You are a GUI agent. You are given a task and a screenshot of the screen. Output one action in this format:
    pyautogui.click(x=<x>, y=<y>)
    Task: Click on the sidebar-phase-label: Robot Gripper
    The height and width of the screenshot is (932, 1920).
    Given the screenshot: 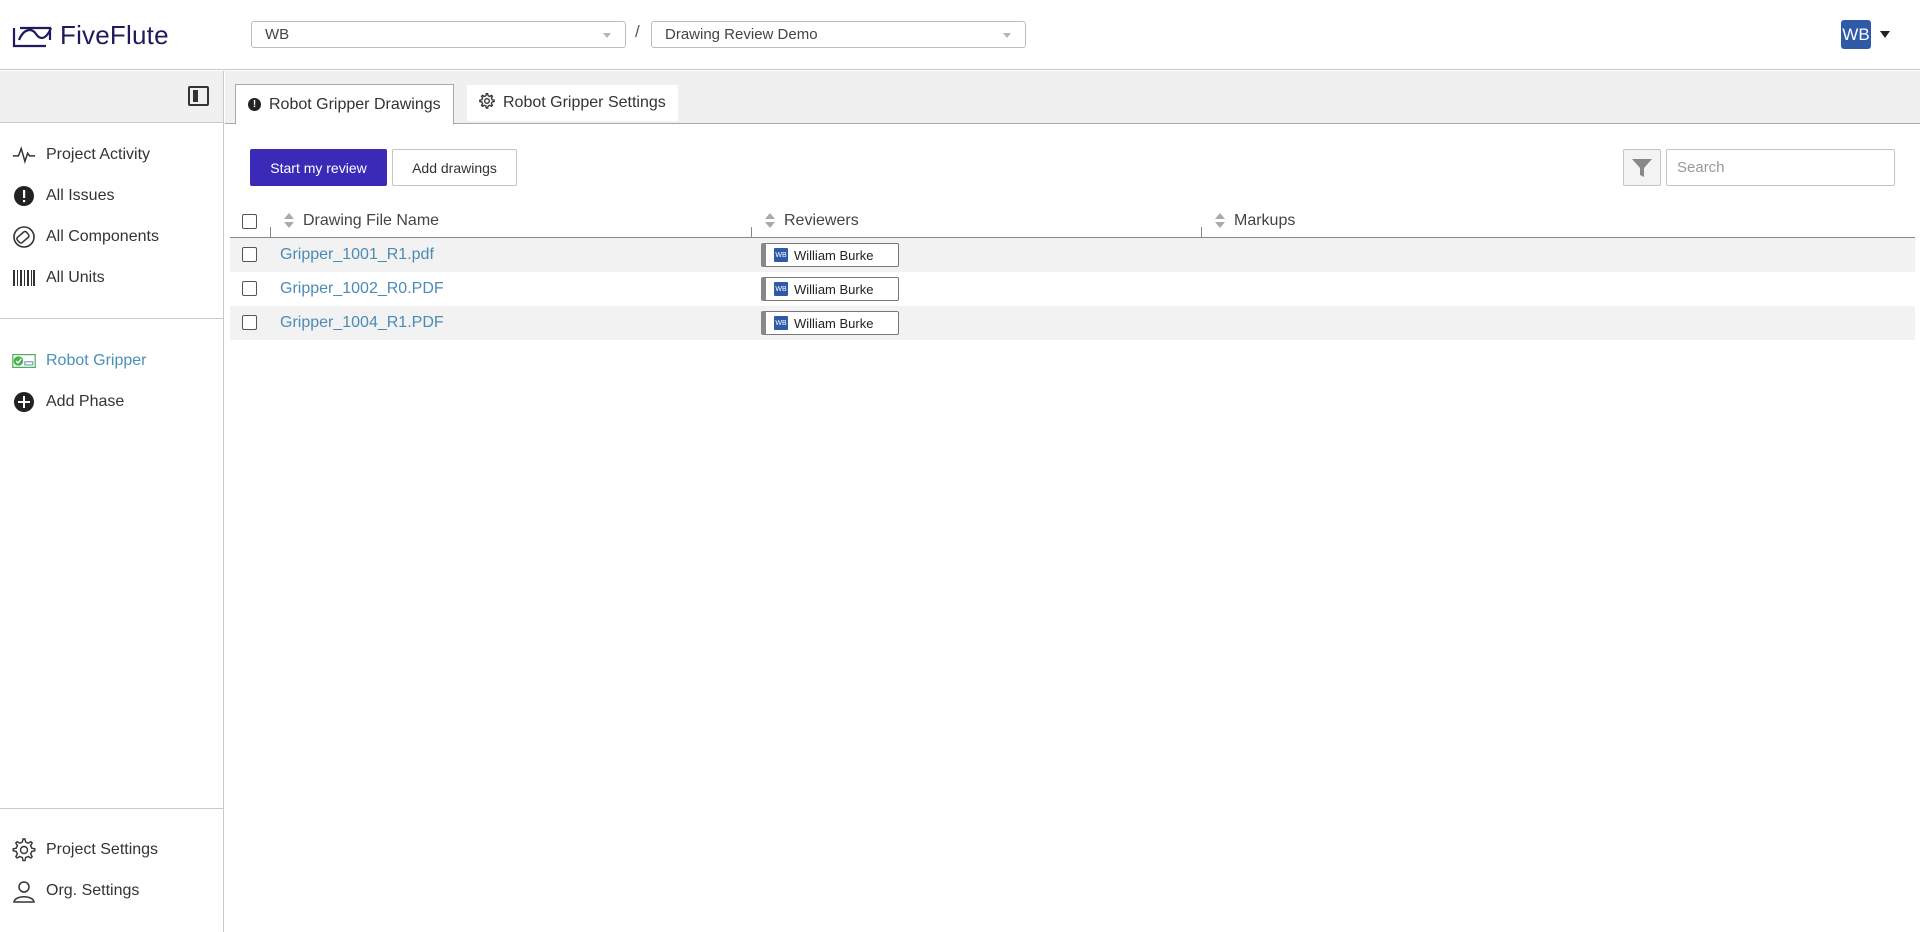 What is the action you would take?
    pyautogui.click(x=96, y=360)
    